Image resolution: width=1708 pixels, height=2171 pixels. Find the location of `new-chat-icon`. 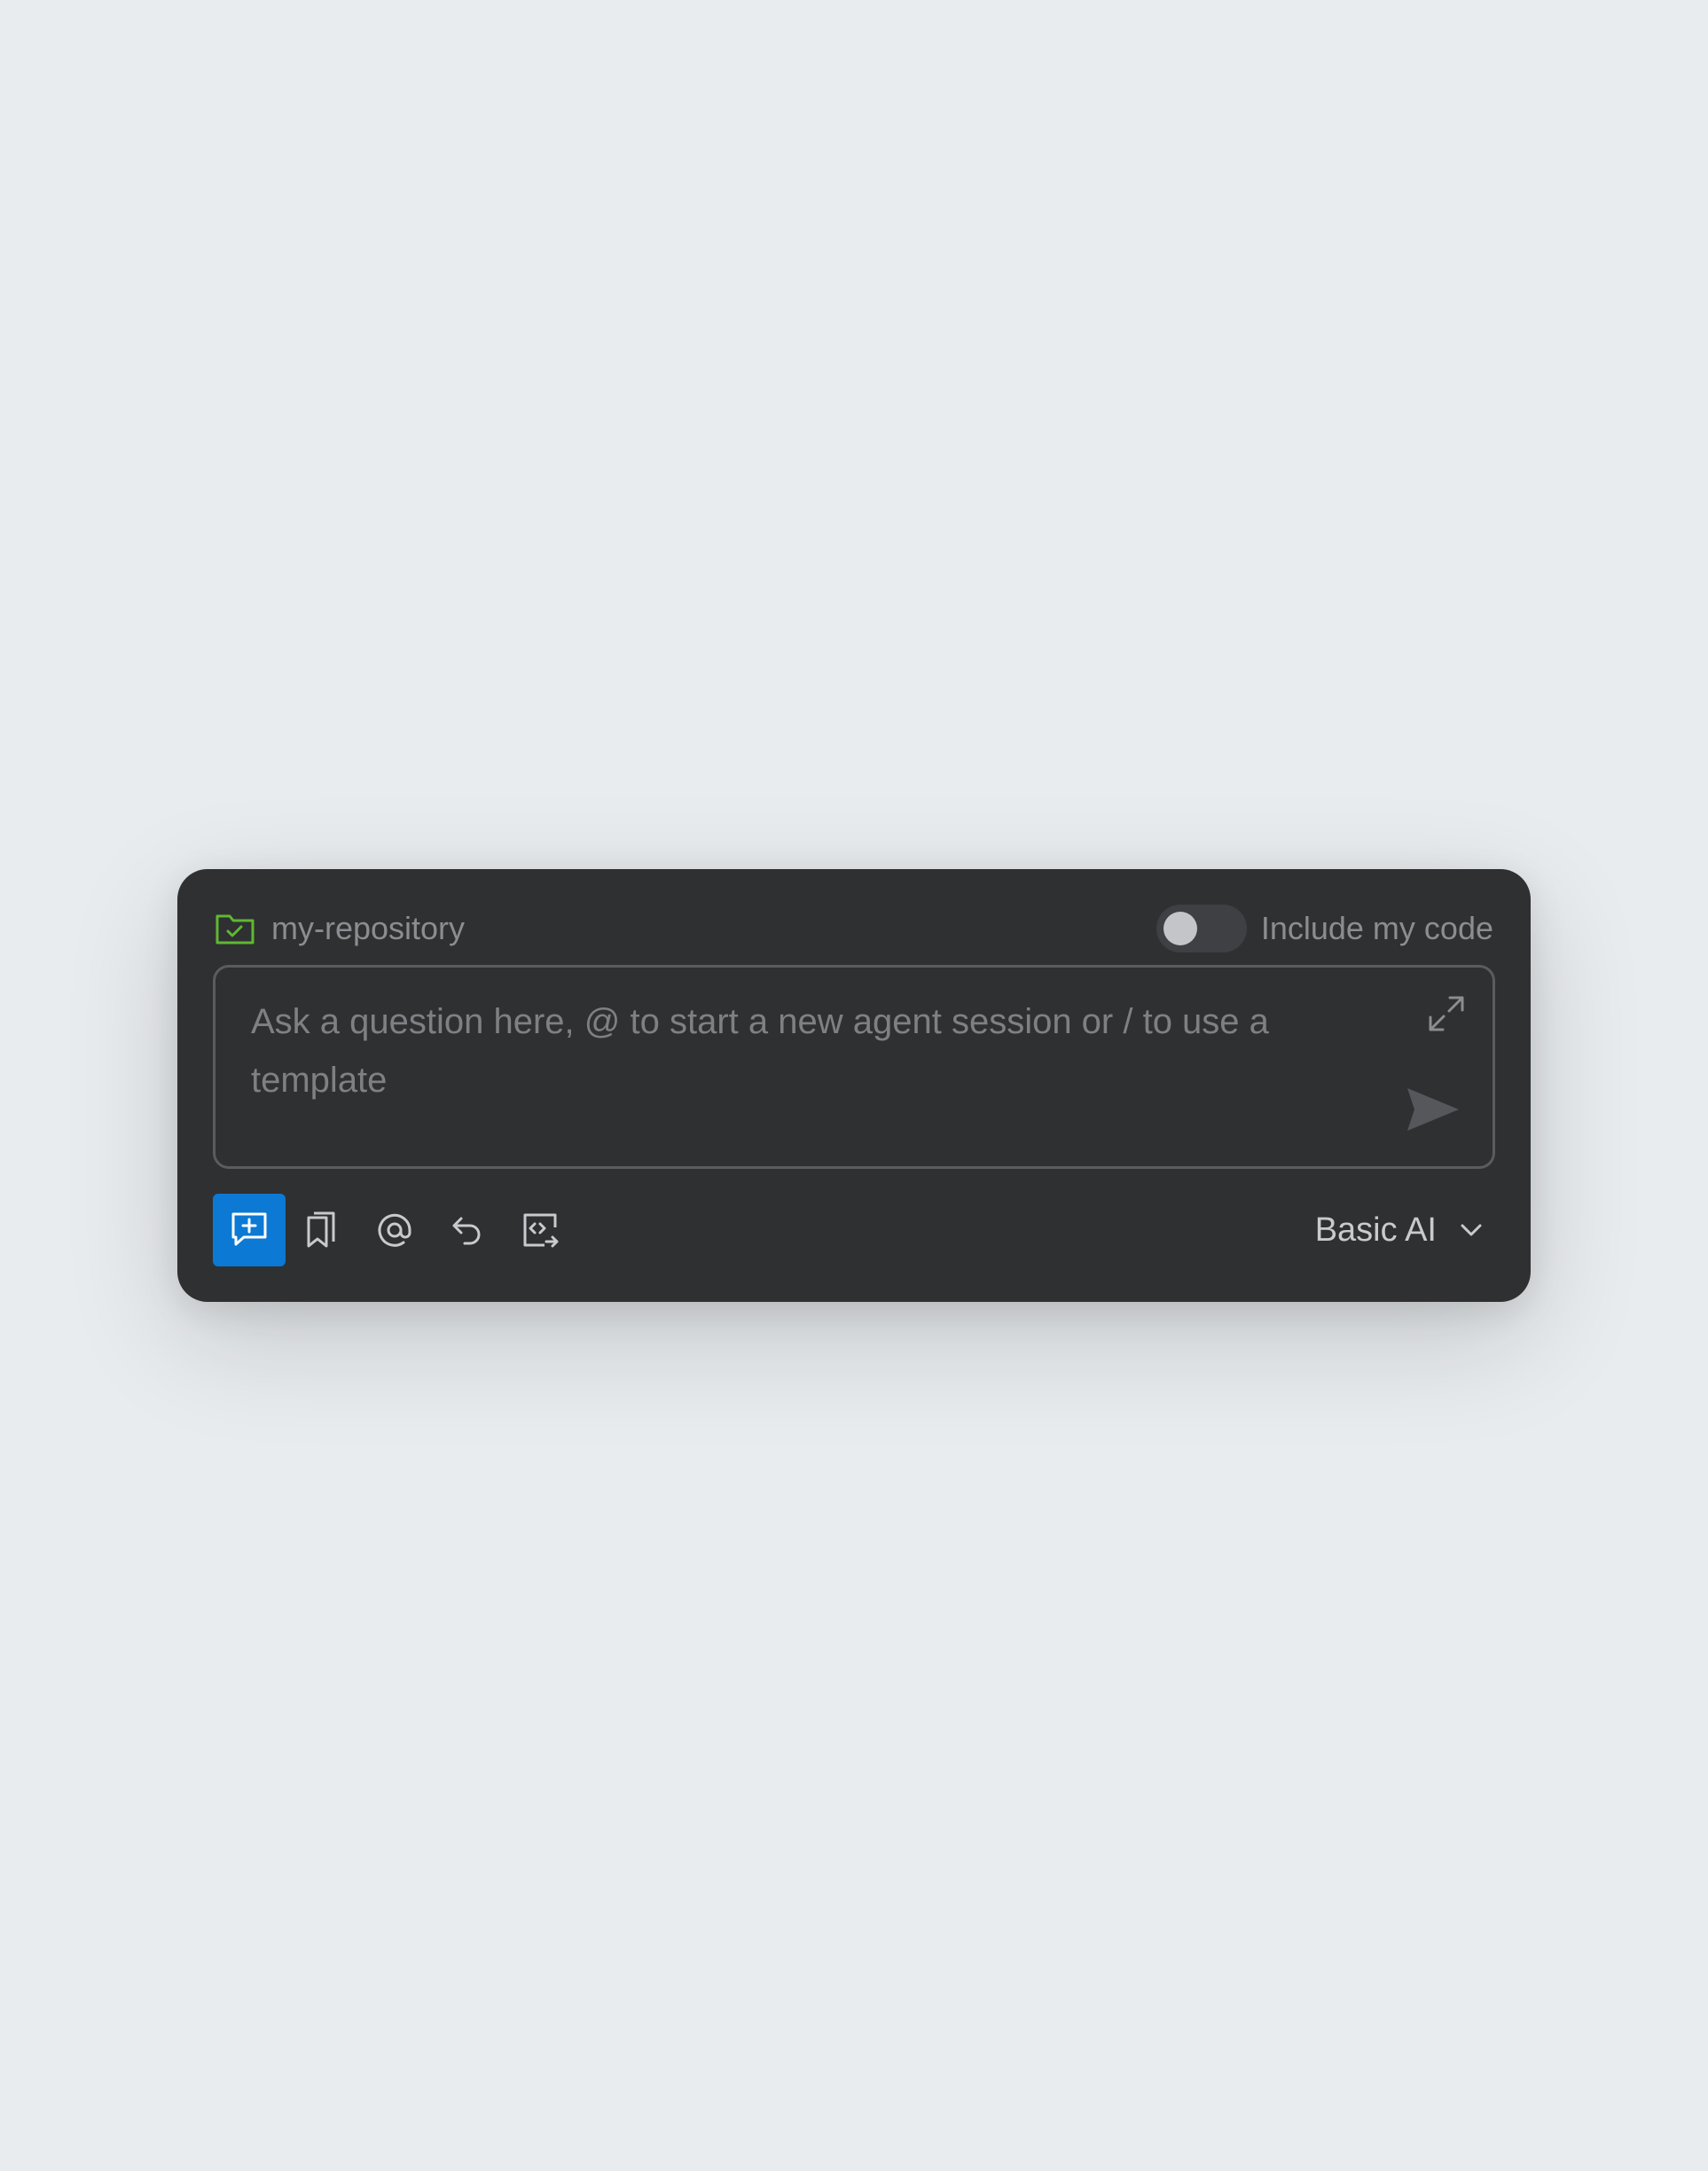

new-chat-icon is located at coordinates (249, 1229).